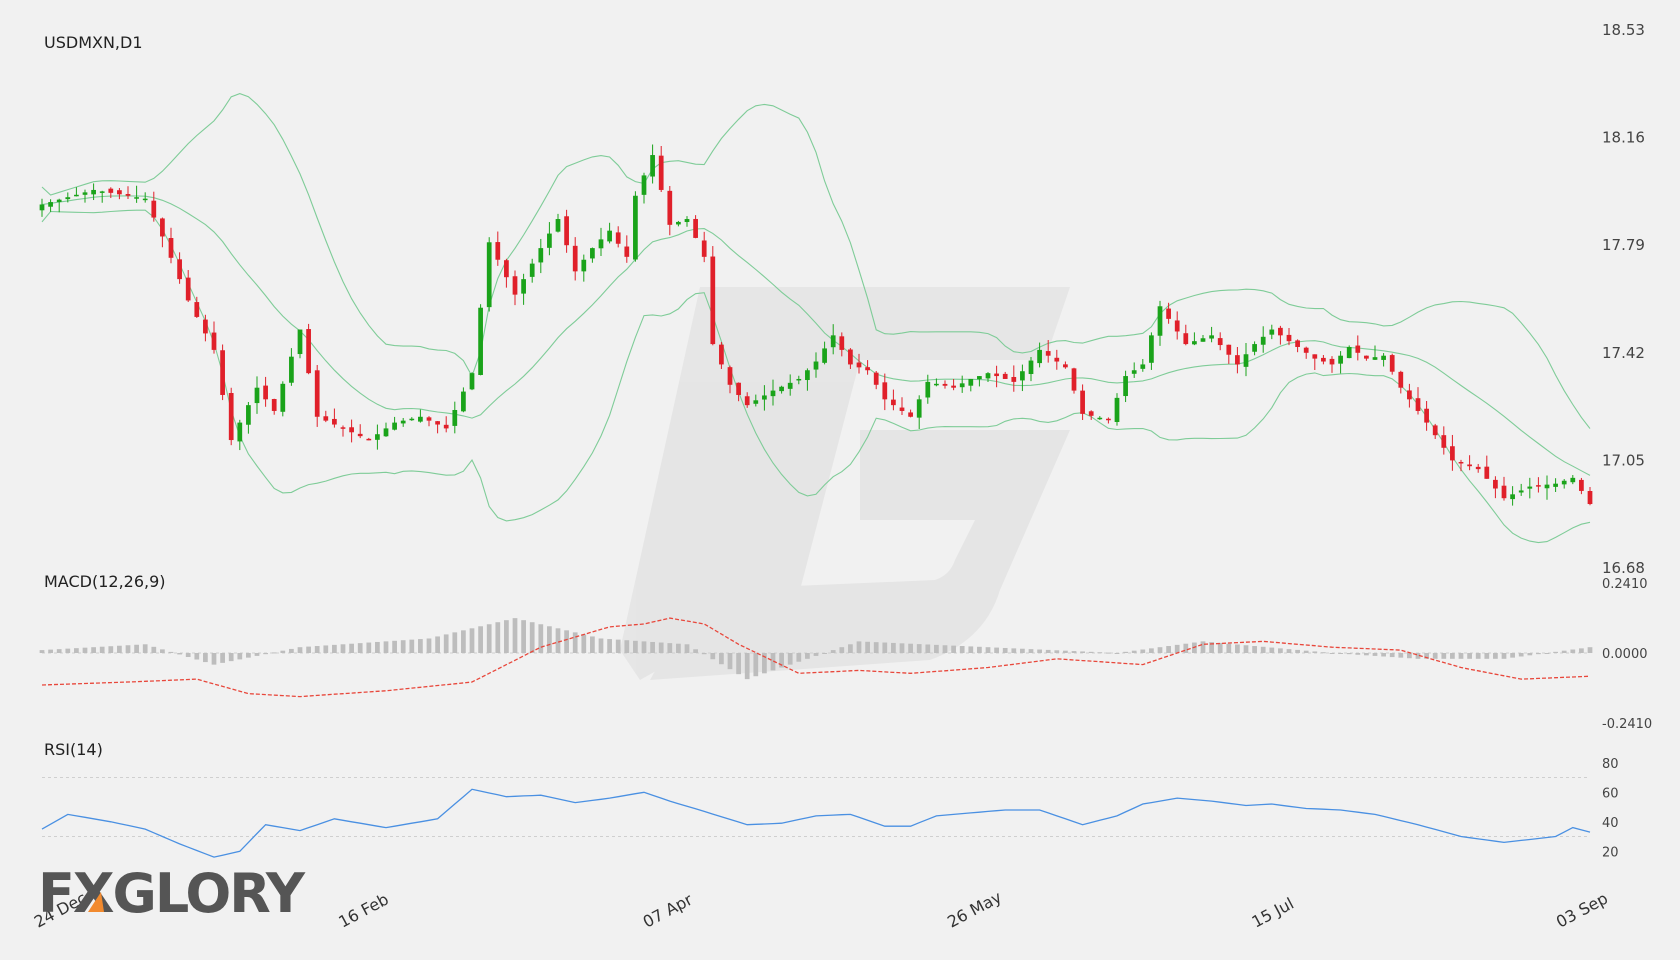 The height and width of the screenshot is (960, 1680). What do you see at coordinates (1582, 910) in the screenshot?
I see `x-date-label: 03 Sep` at bounding box center [1582, 910].